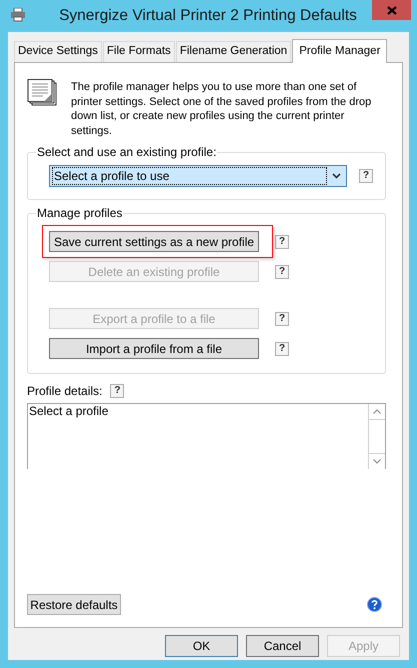  Describe the element at coordinates (138, 51) in the screenshot. I see `tab: File Formats` at that location.